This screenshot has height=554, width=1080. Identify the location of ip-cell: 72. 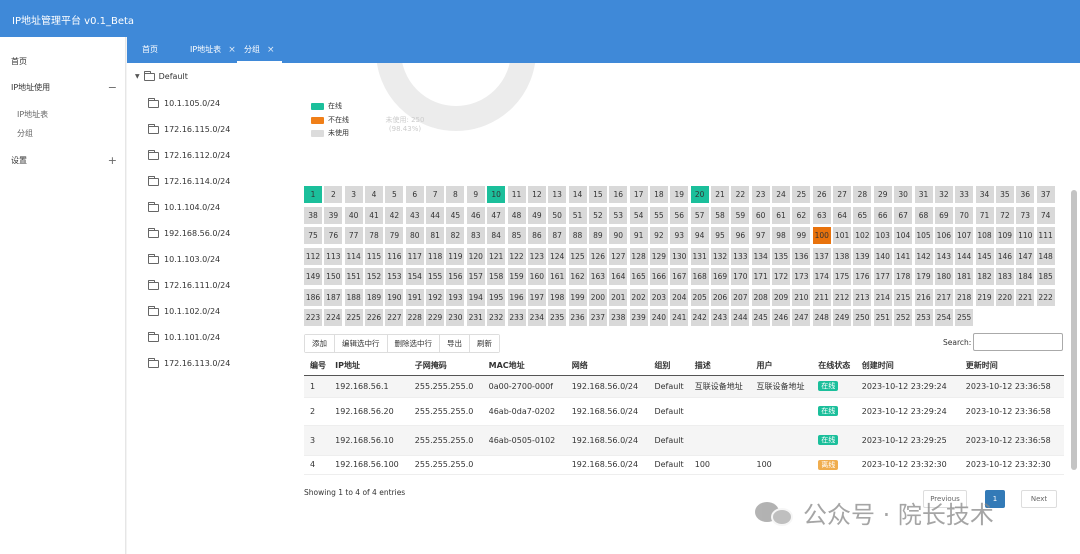
(1004, 215).